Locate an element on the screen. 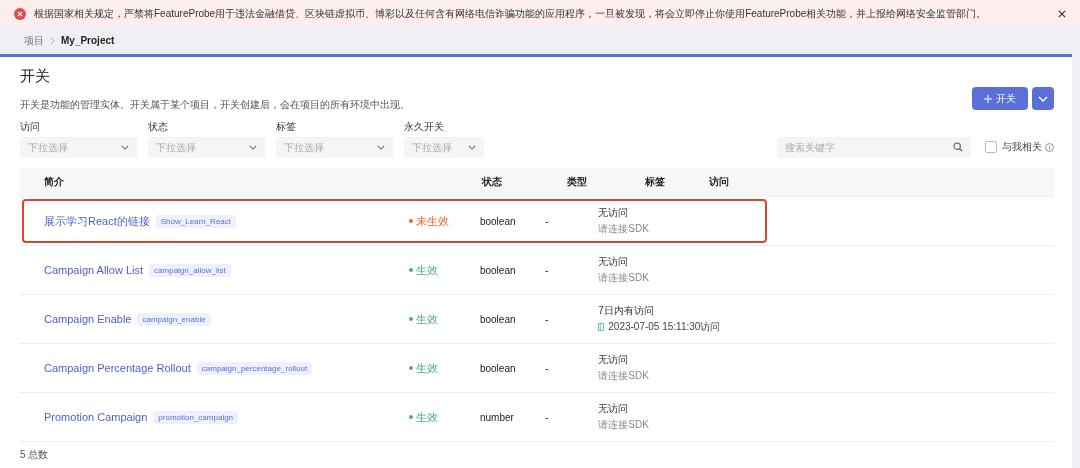 Image resolution: width=1080 pixels, height=468 pixels. toggle-name-link: Promotion Campaign is located at coordinates (96, 417).